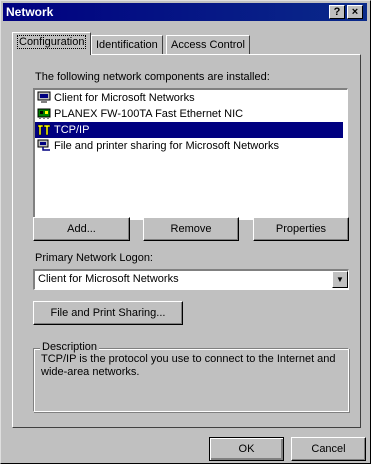  Describe the element at coordinates (44, 113) in the screenshot. I see `network-adapter-icon` at that location.